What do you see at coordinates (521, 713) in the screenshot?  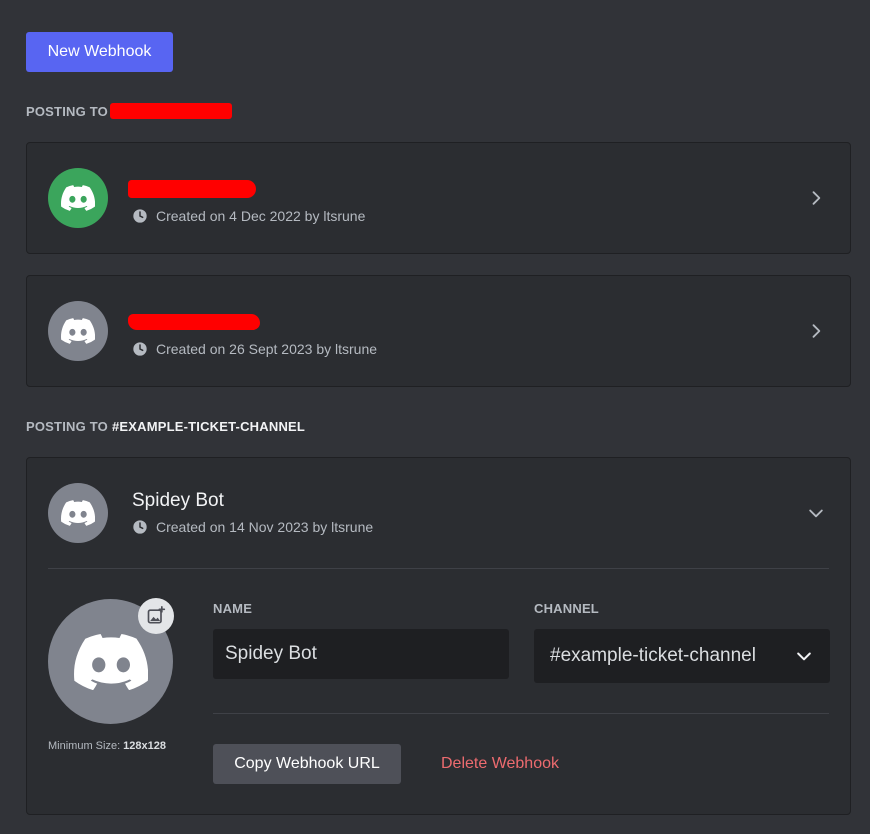 I see `form-divider` at bounding box center [521, 713].